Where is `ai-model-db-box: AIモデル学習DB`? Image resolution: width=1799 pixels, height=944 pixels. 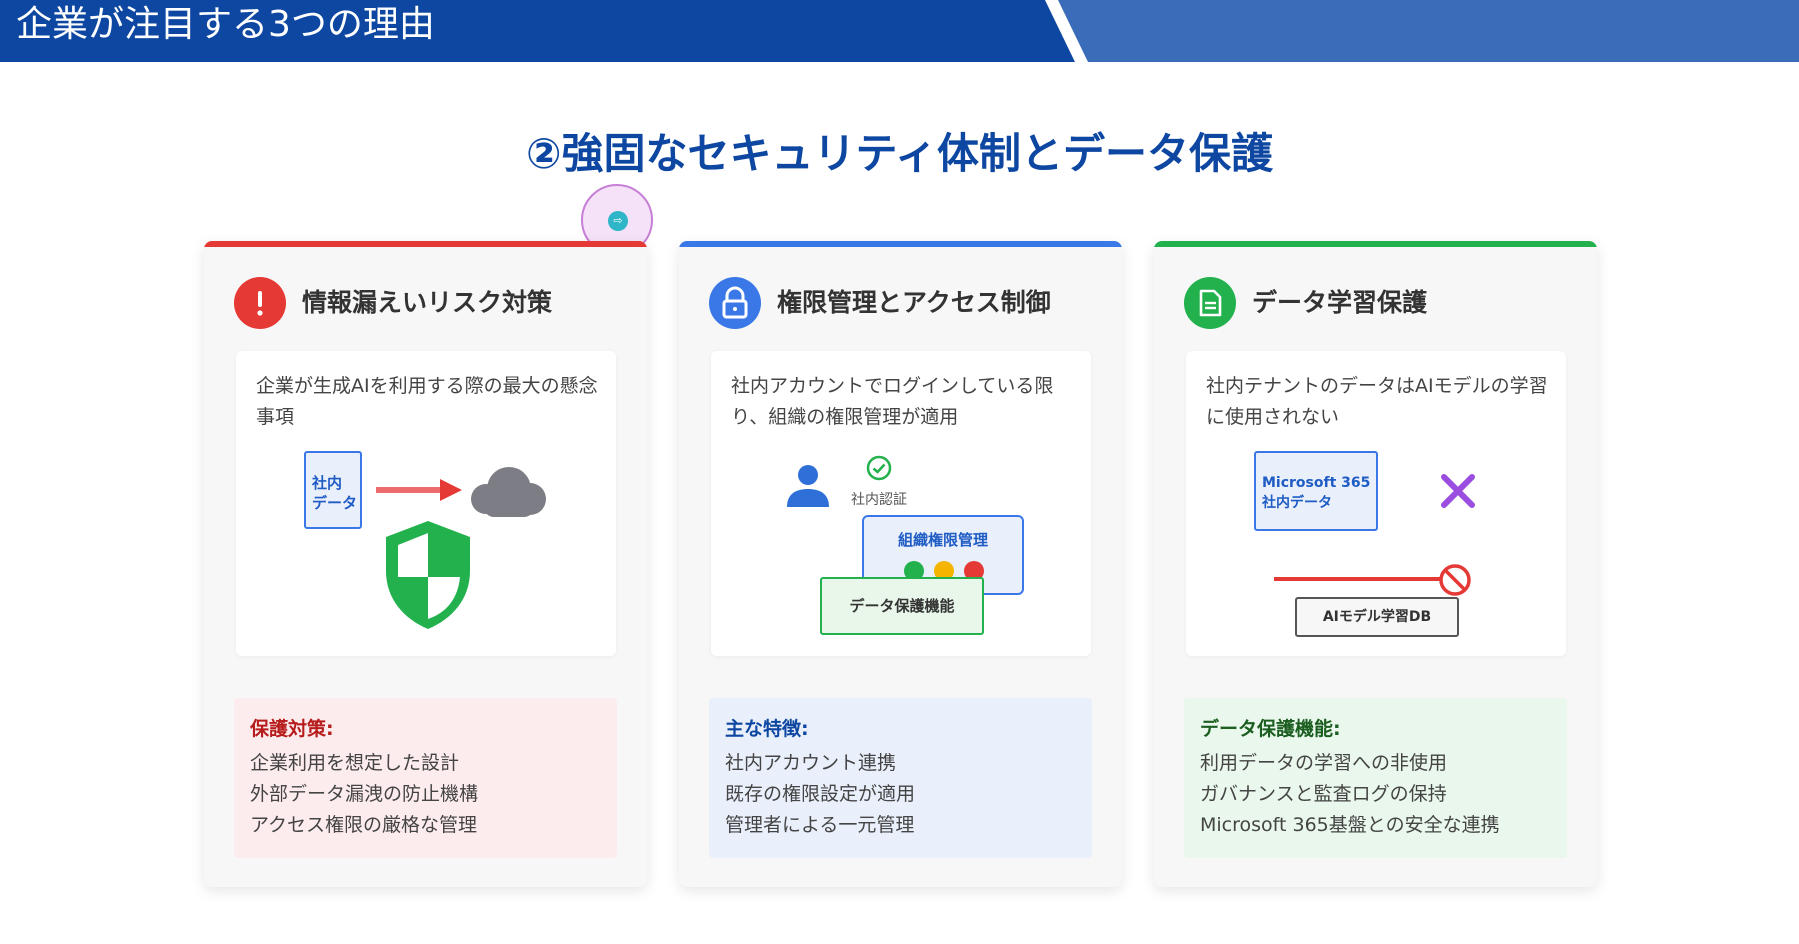
ai-model-db-box: AIモデル学習DB is located at coordinates (1377, 617).